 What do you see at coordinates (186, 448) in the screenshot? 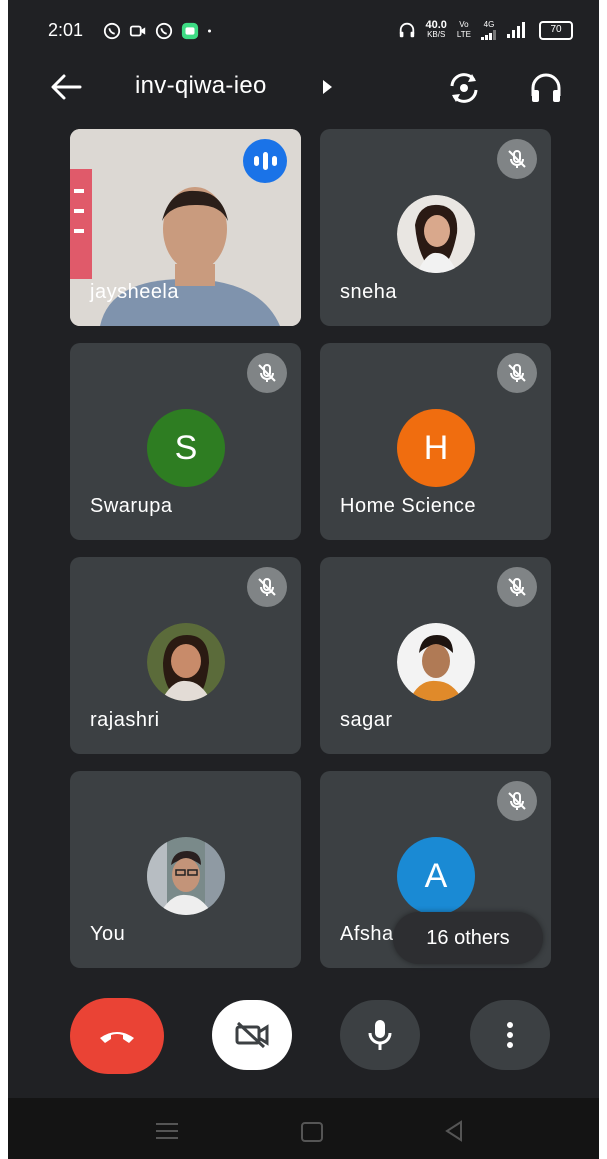
I see `participant-initial-avatar: S` at bounding box center [186, 448].